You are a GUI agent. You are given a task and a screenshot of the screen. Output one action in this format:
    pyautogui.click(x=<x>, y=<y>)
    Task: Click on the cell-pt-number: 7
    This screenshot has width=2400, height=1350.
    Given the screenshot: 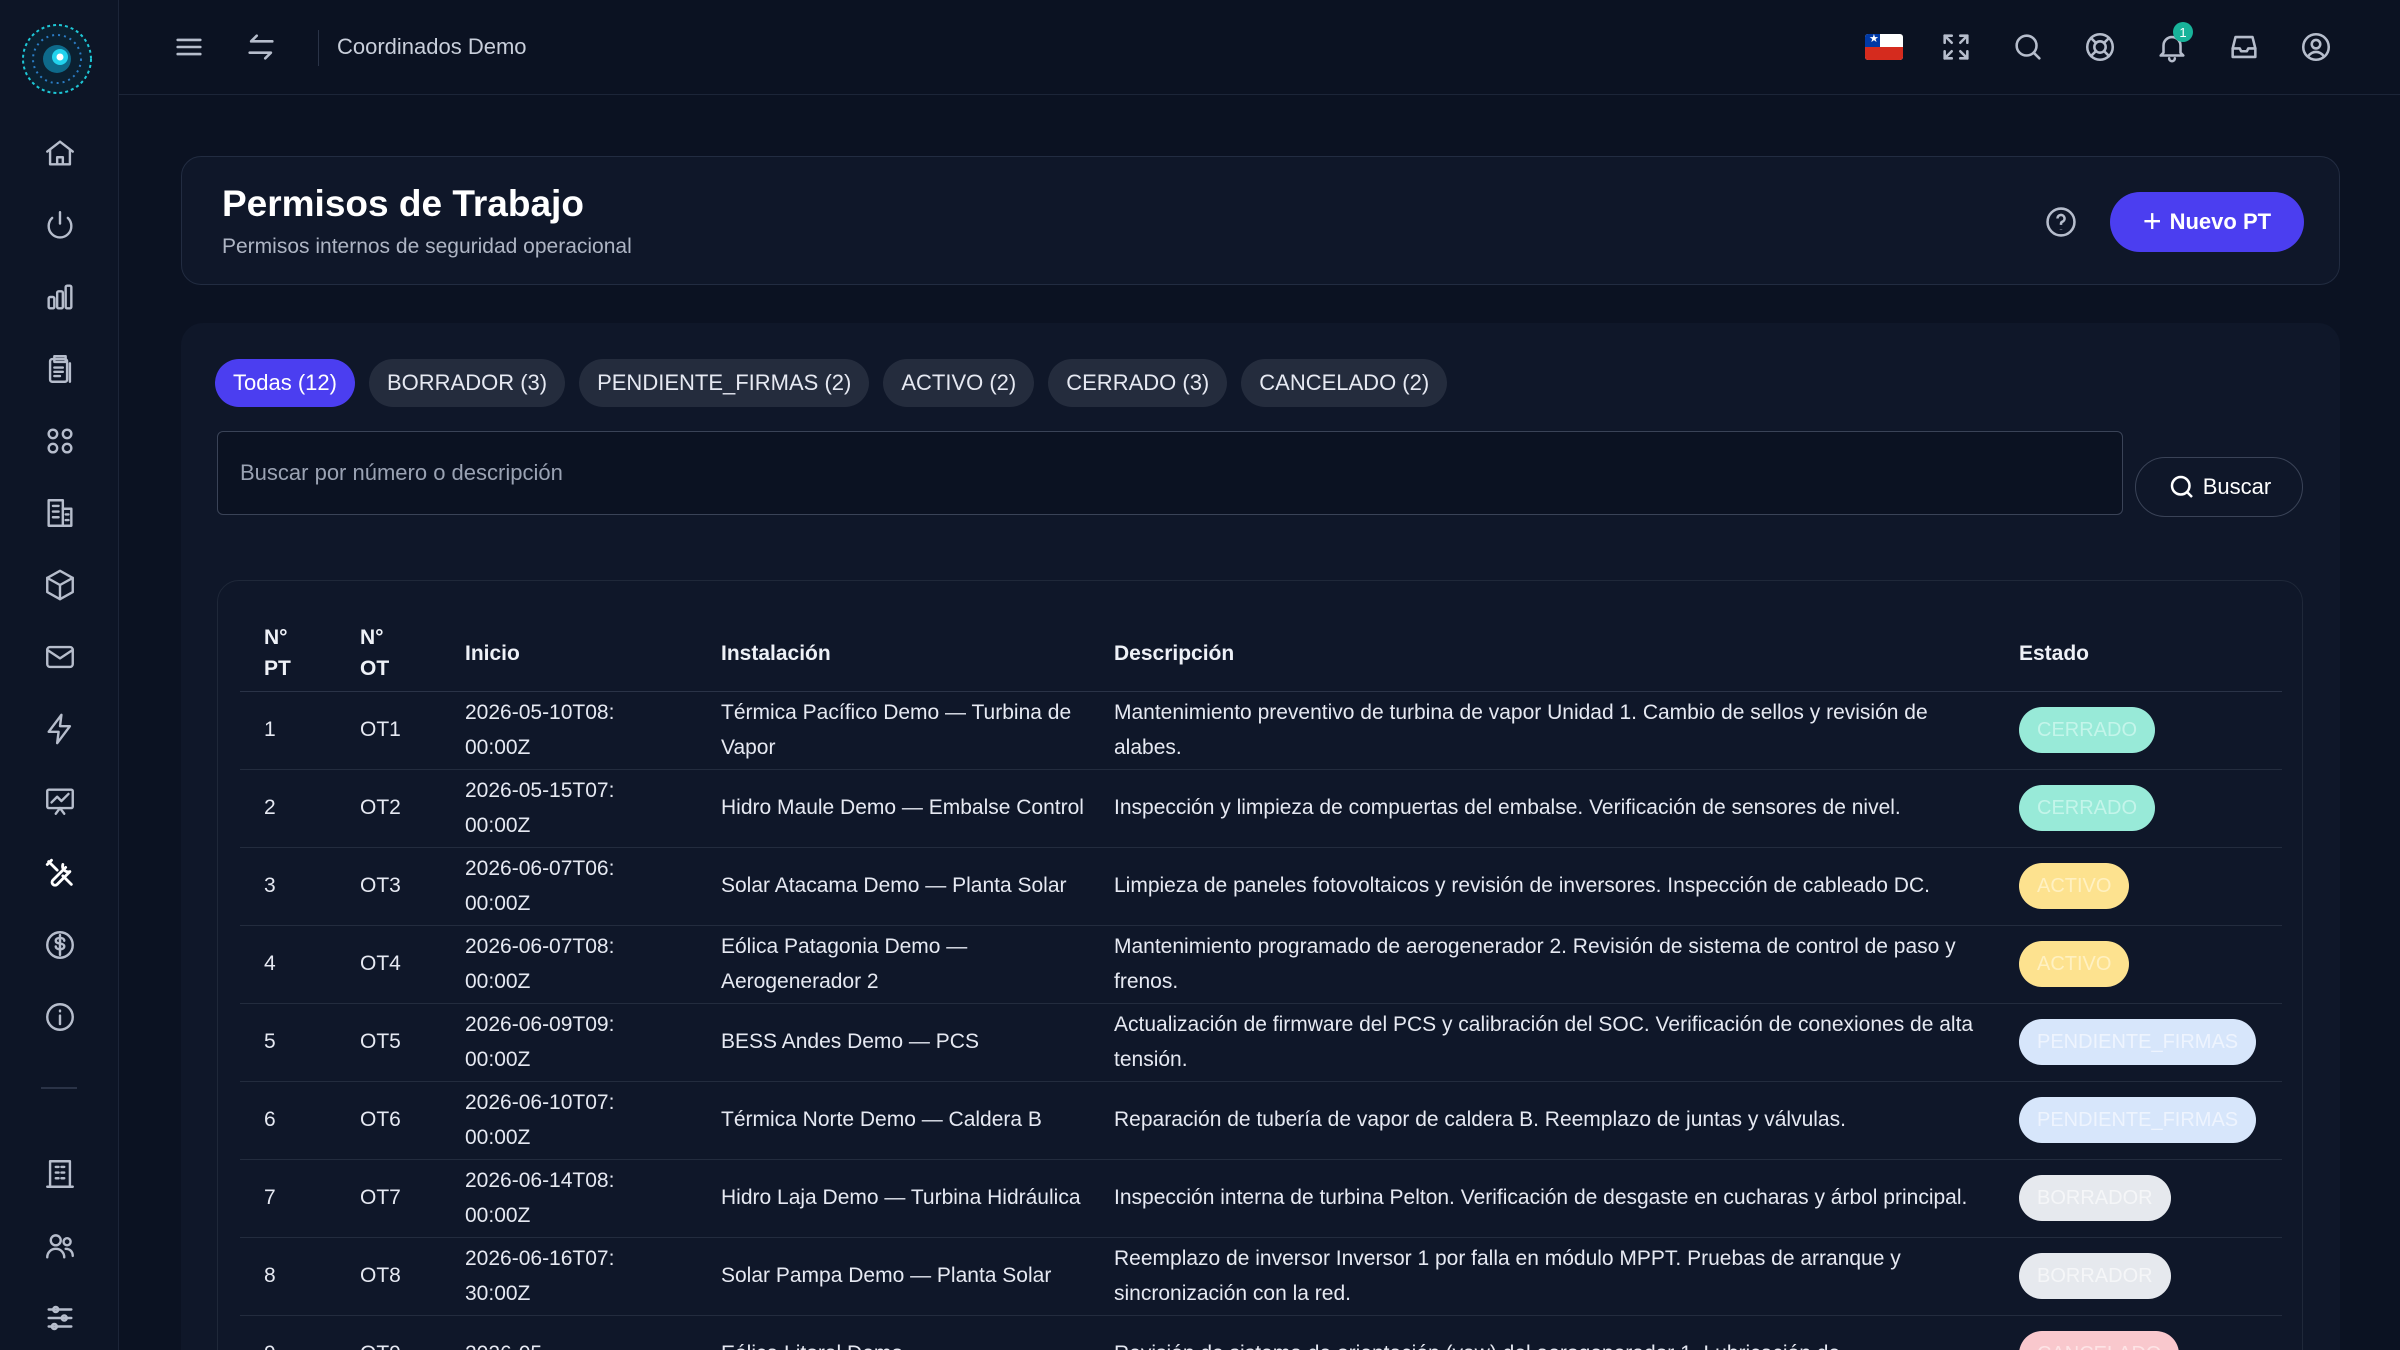 What is the action you would take?
    pyautogui.click(x=288, y=1198)
    